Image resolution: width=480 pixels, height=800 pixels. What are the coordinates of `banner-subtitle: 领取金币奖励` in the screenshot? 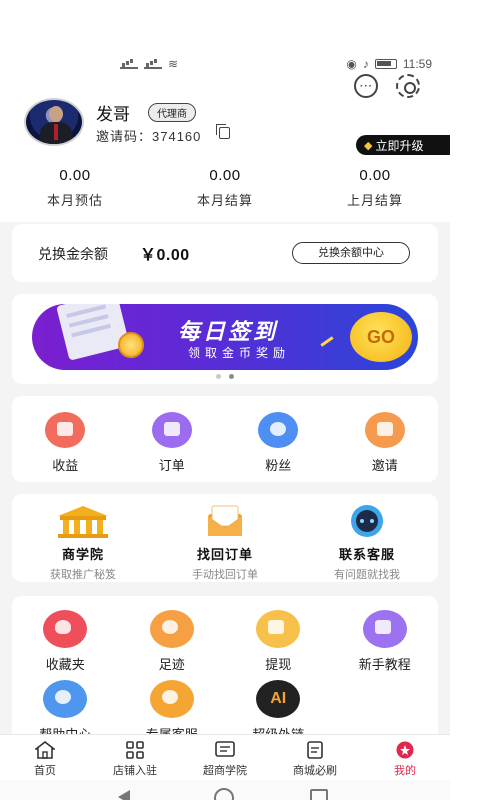 It's located at (239, 353).